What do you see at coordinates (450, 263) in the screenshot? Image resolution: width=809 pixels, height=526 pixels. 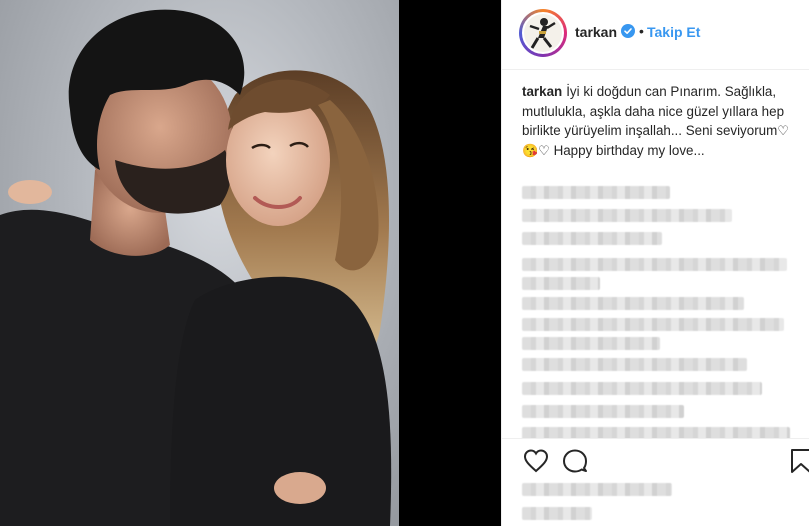 I see `photo-letterbox` at bounding box center [450, 263].